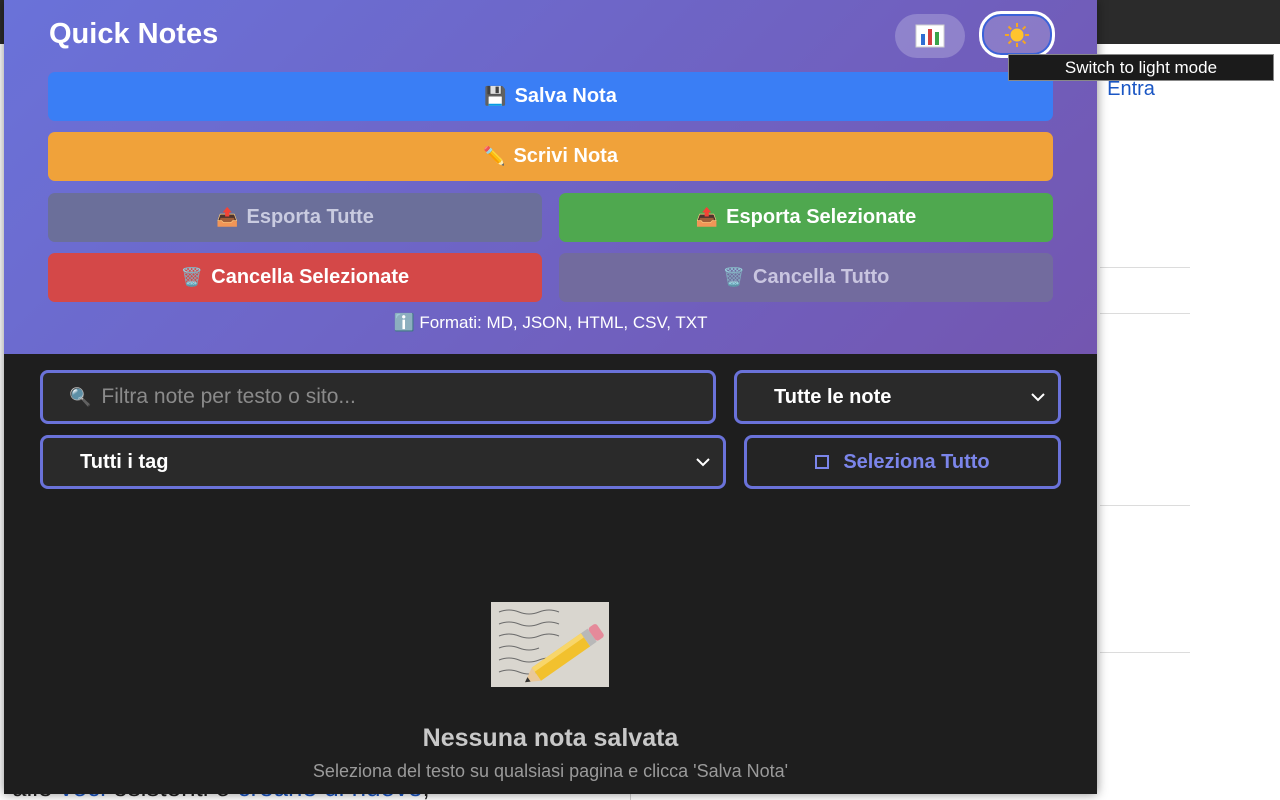 The width and height of the screenshot is (1280, 800). What do you see at coordinates (822, 462) in the screenshot?
I see `checkbox-icon` at bounding box center [822, 462].